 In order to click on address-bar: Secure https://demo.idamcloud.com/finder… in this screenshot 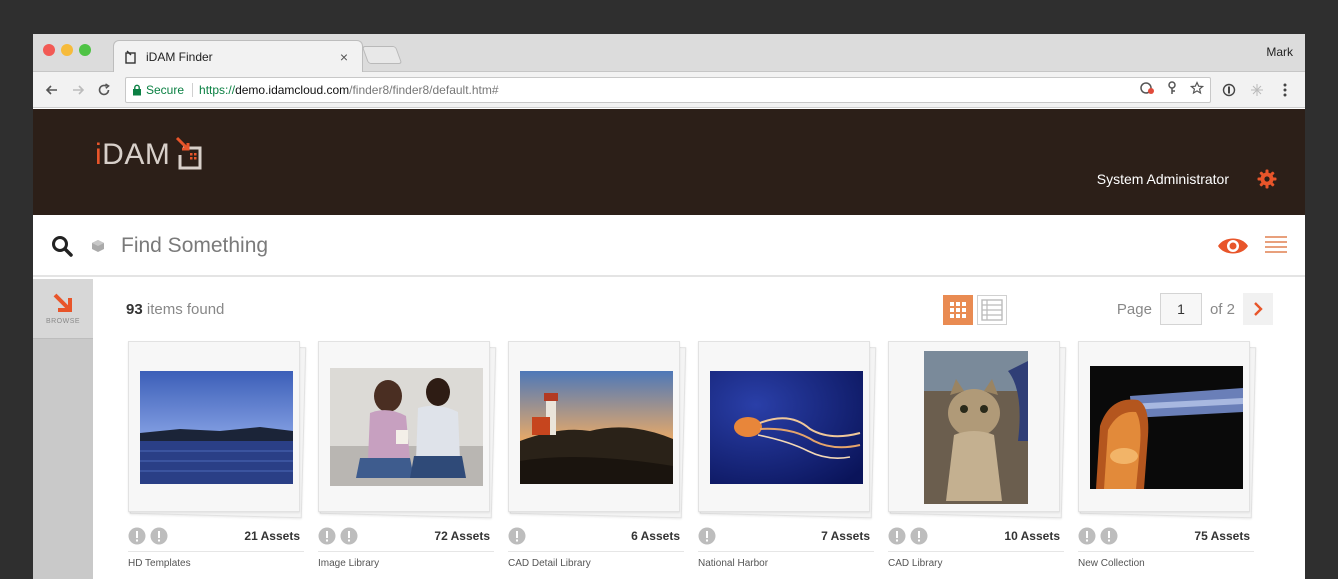, I will do `click(668, 89)`.